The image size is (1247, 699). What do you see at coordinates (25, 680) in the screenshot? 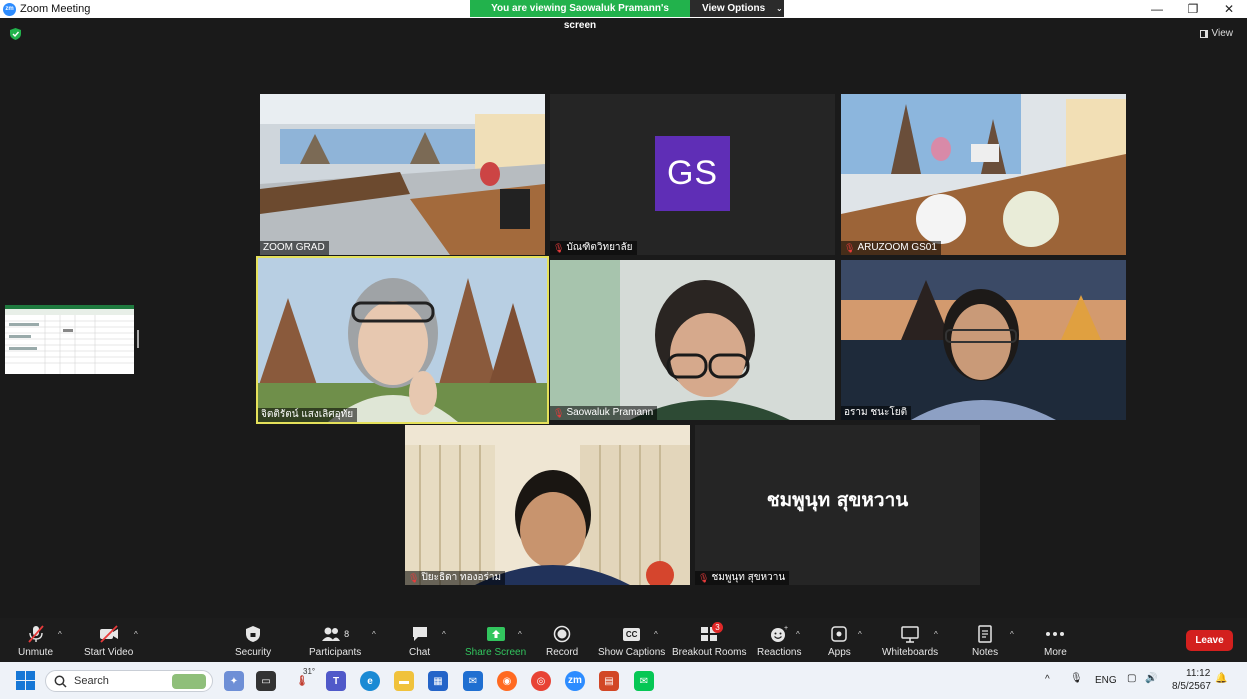
I see `windows-start-icon` at bounding box center [25, 680].